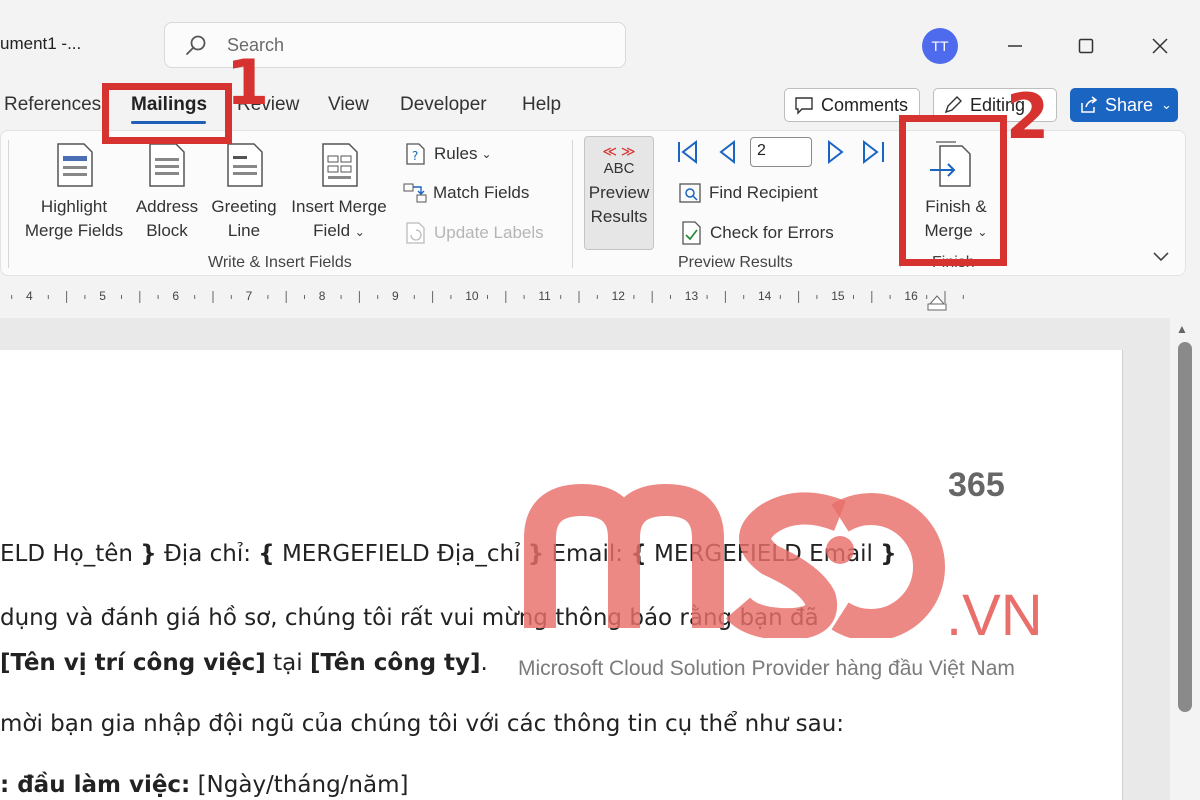 This screenshot has height=800, width=1200. I want to click on close-button, so click(1160, 46).